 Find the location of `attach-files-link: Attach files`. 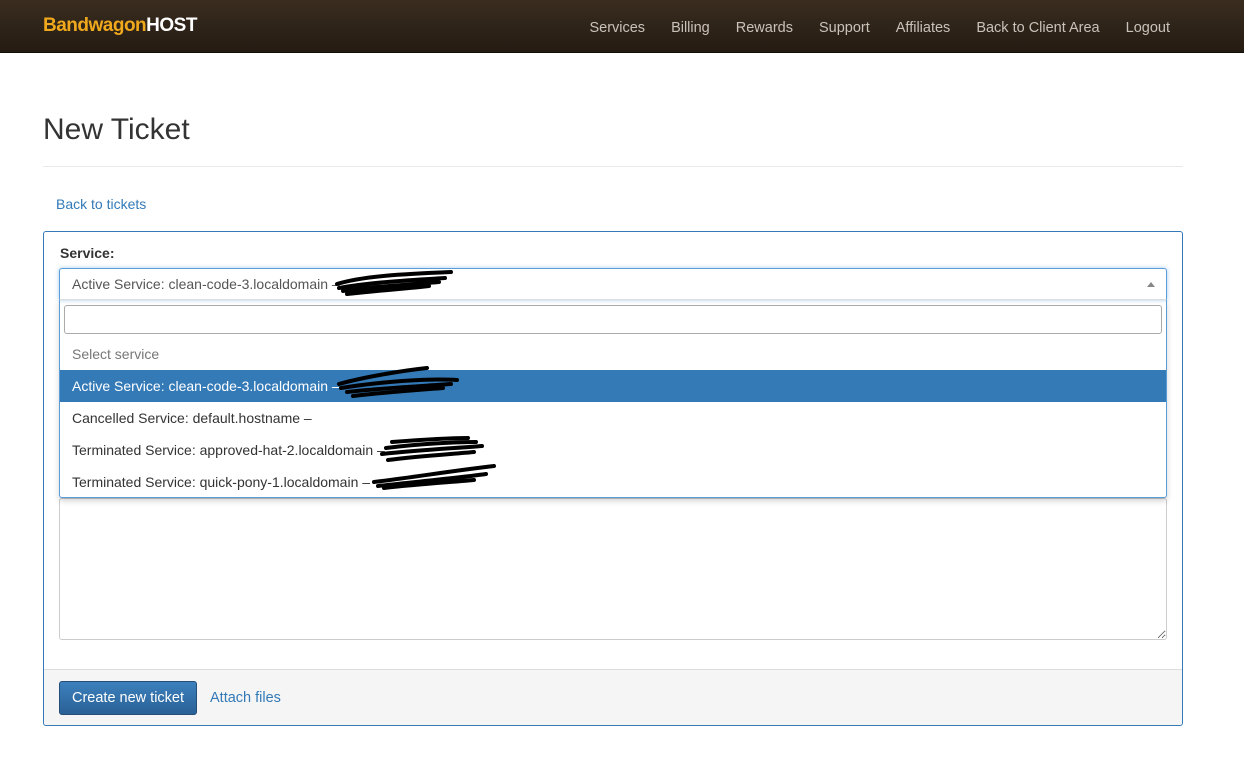

attach-files-link: Attach files is located at coordinates (245, 698).